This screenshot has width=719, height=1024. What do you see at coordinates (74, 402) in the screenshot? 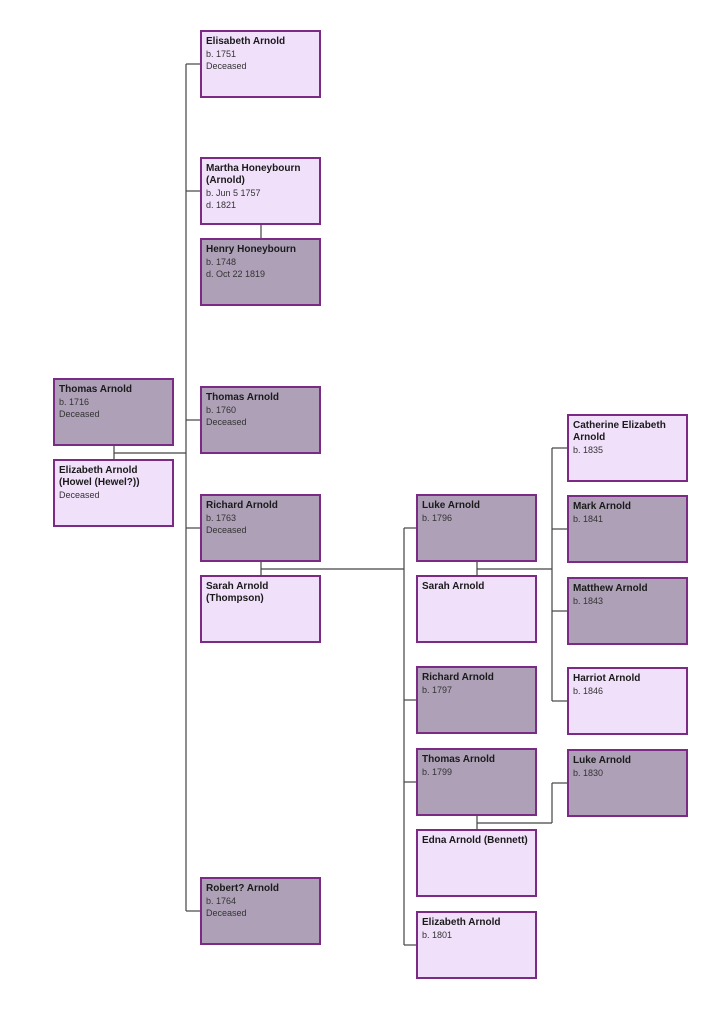
I see `person-detail: b. 1716` at bounding box center [74, 402].